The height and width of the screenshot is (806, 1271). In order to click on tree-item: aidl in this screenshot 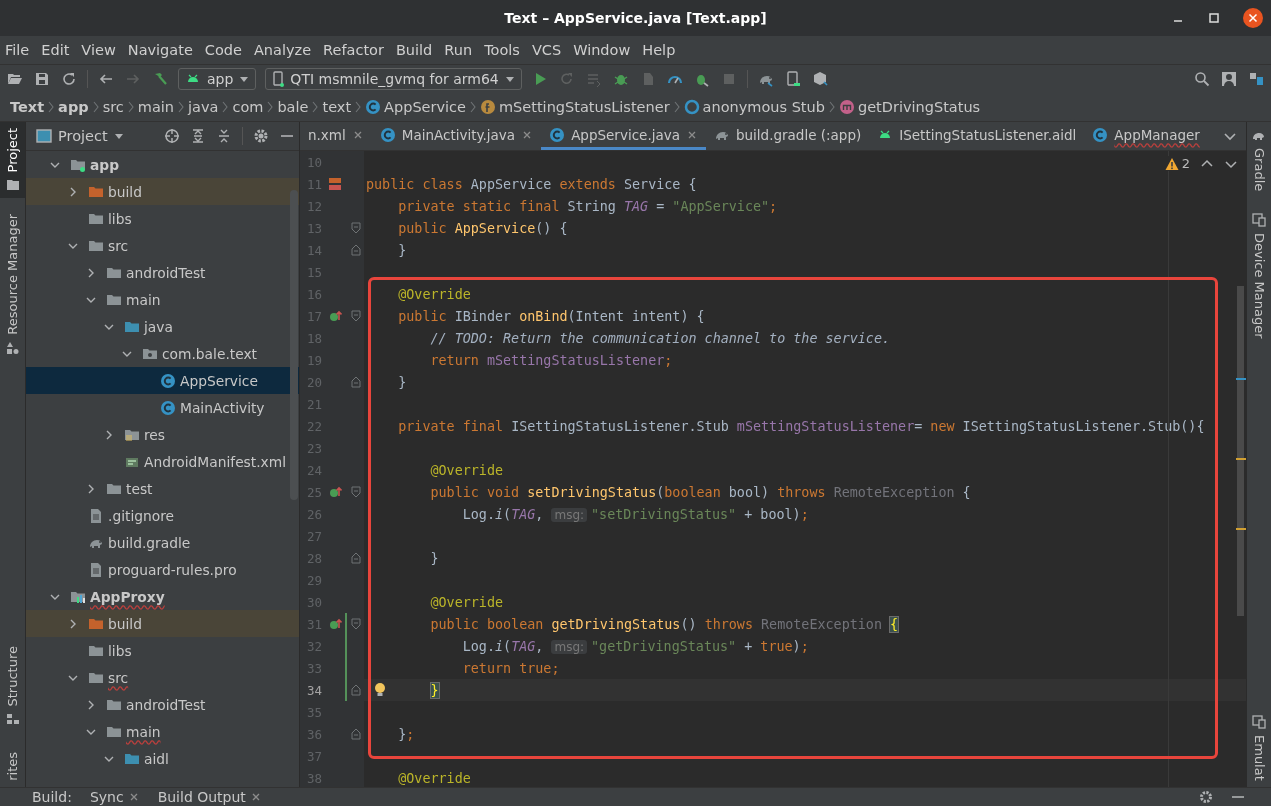, I will do `click(162, 758)`.